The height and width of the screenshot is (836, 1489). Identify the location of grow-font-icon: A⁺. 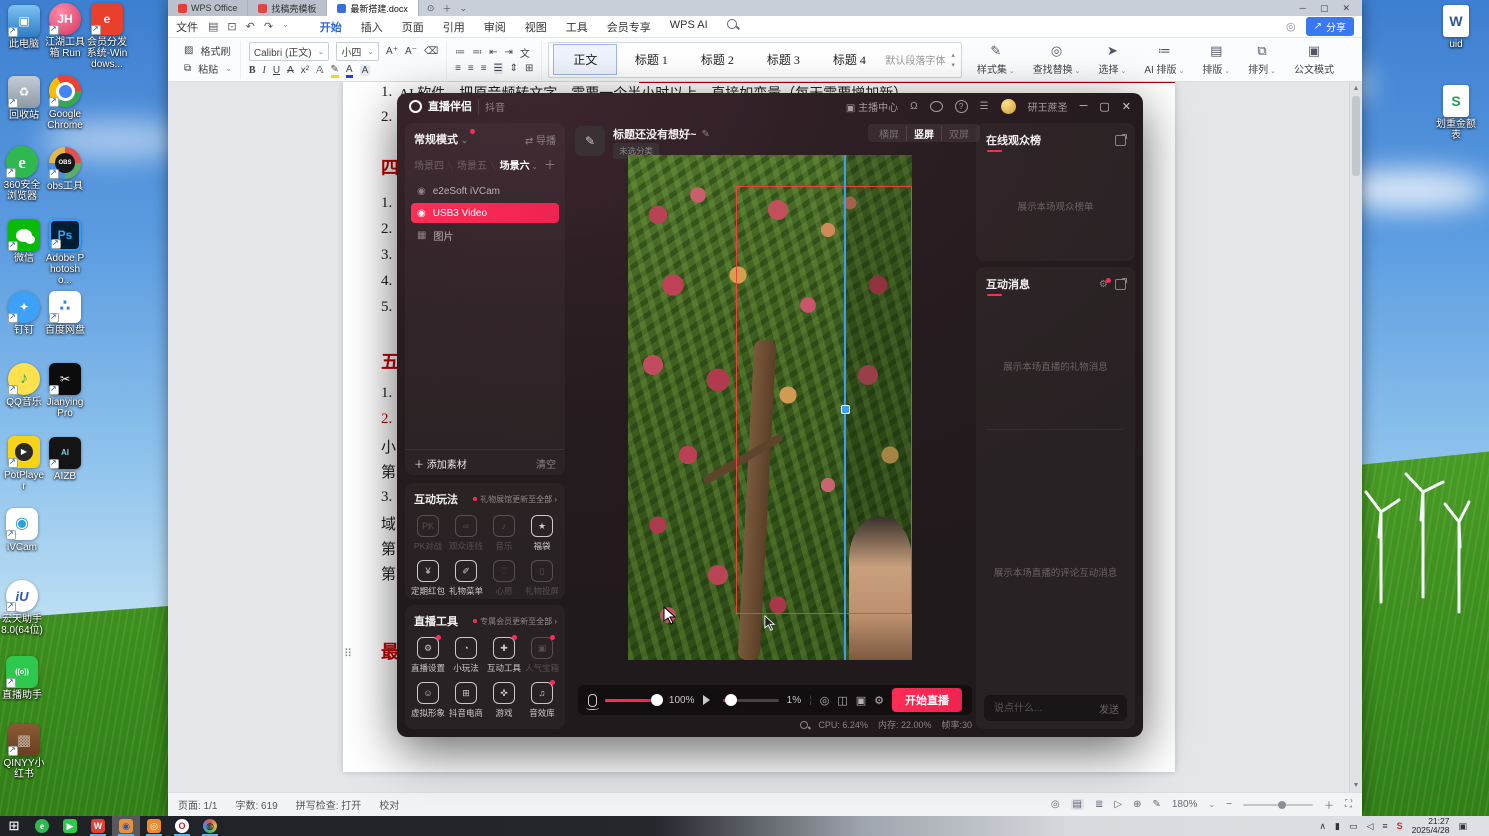
(392, 51).